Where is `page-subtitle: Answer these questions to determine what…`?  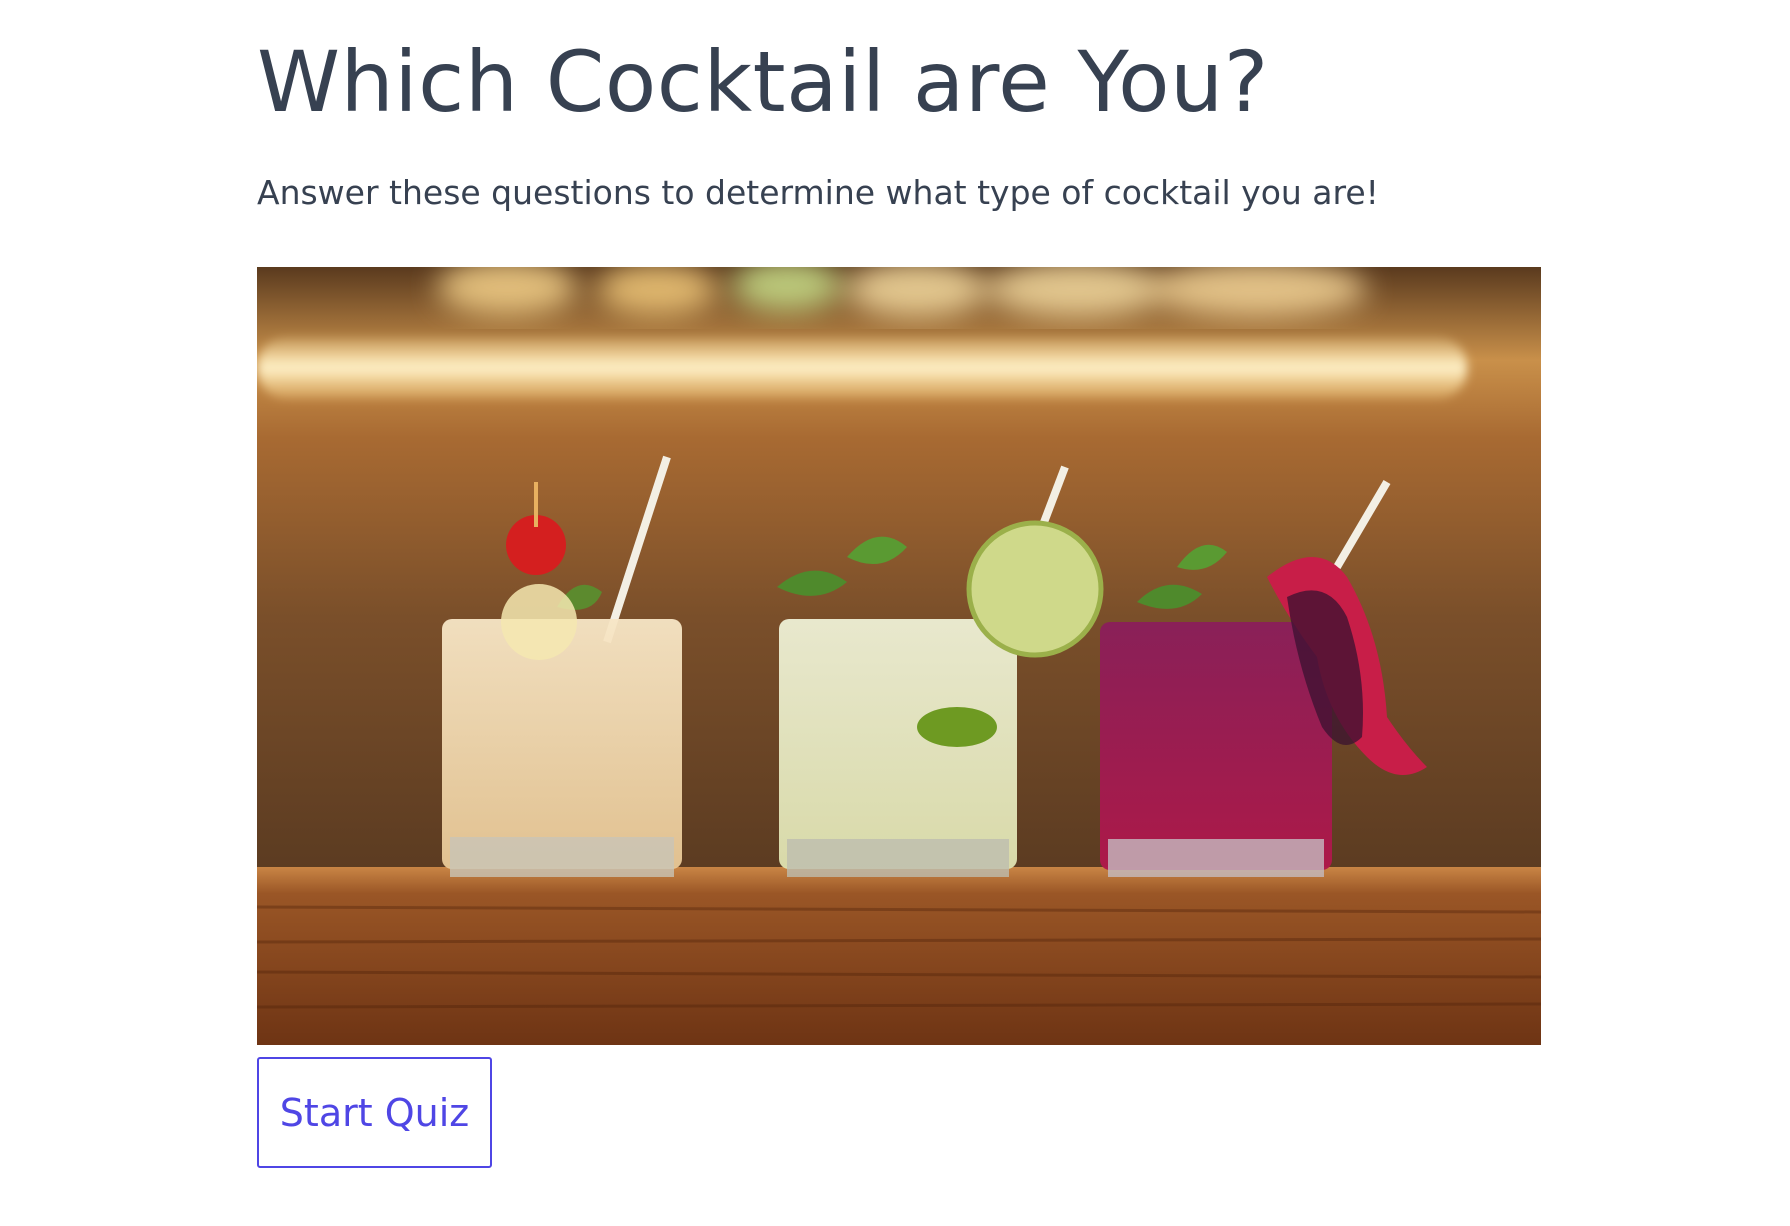 page-subtitle: Answer these questions to determine what… is located at coordinates (818, 192).